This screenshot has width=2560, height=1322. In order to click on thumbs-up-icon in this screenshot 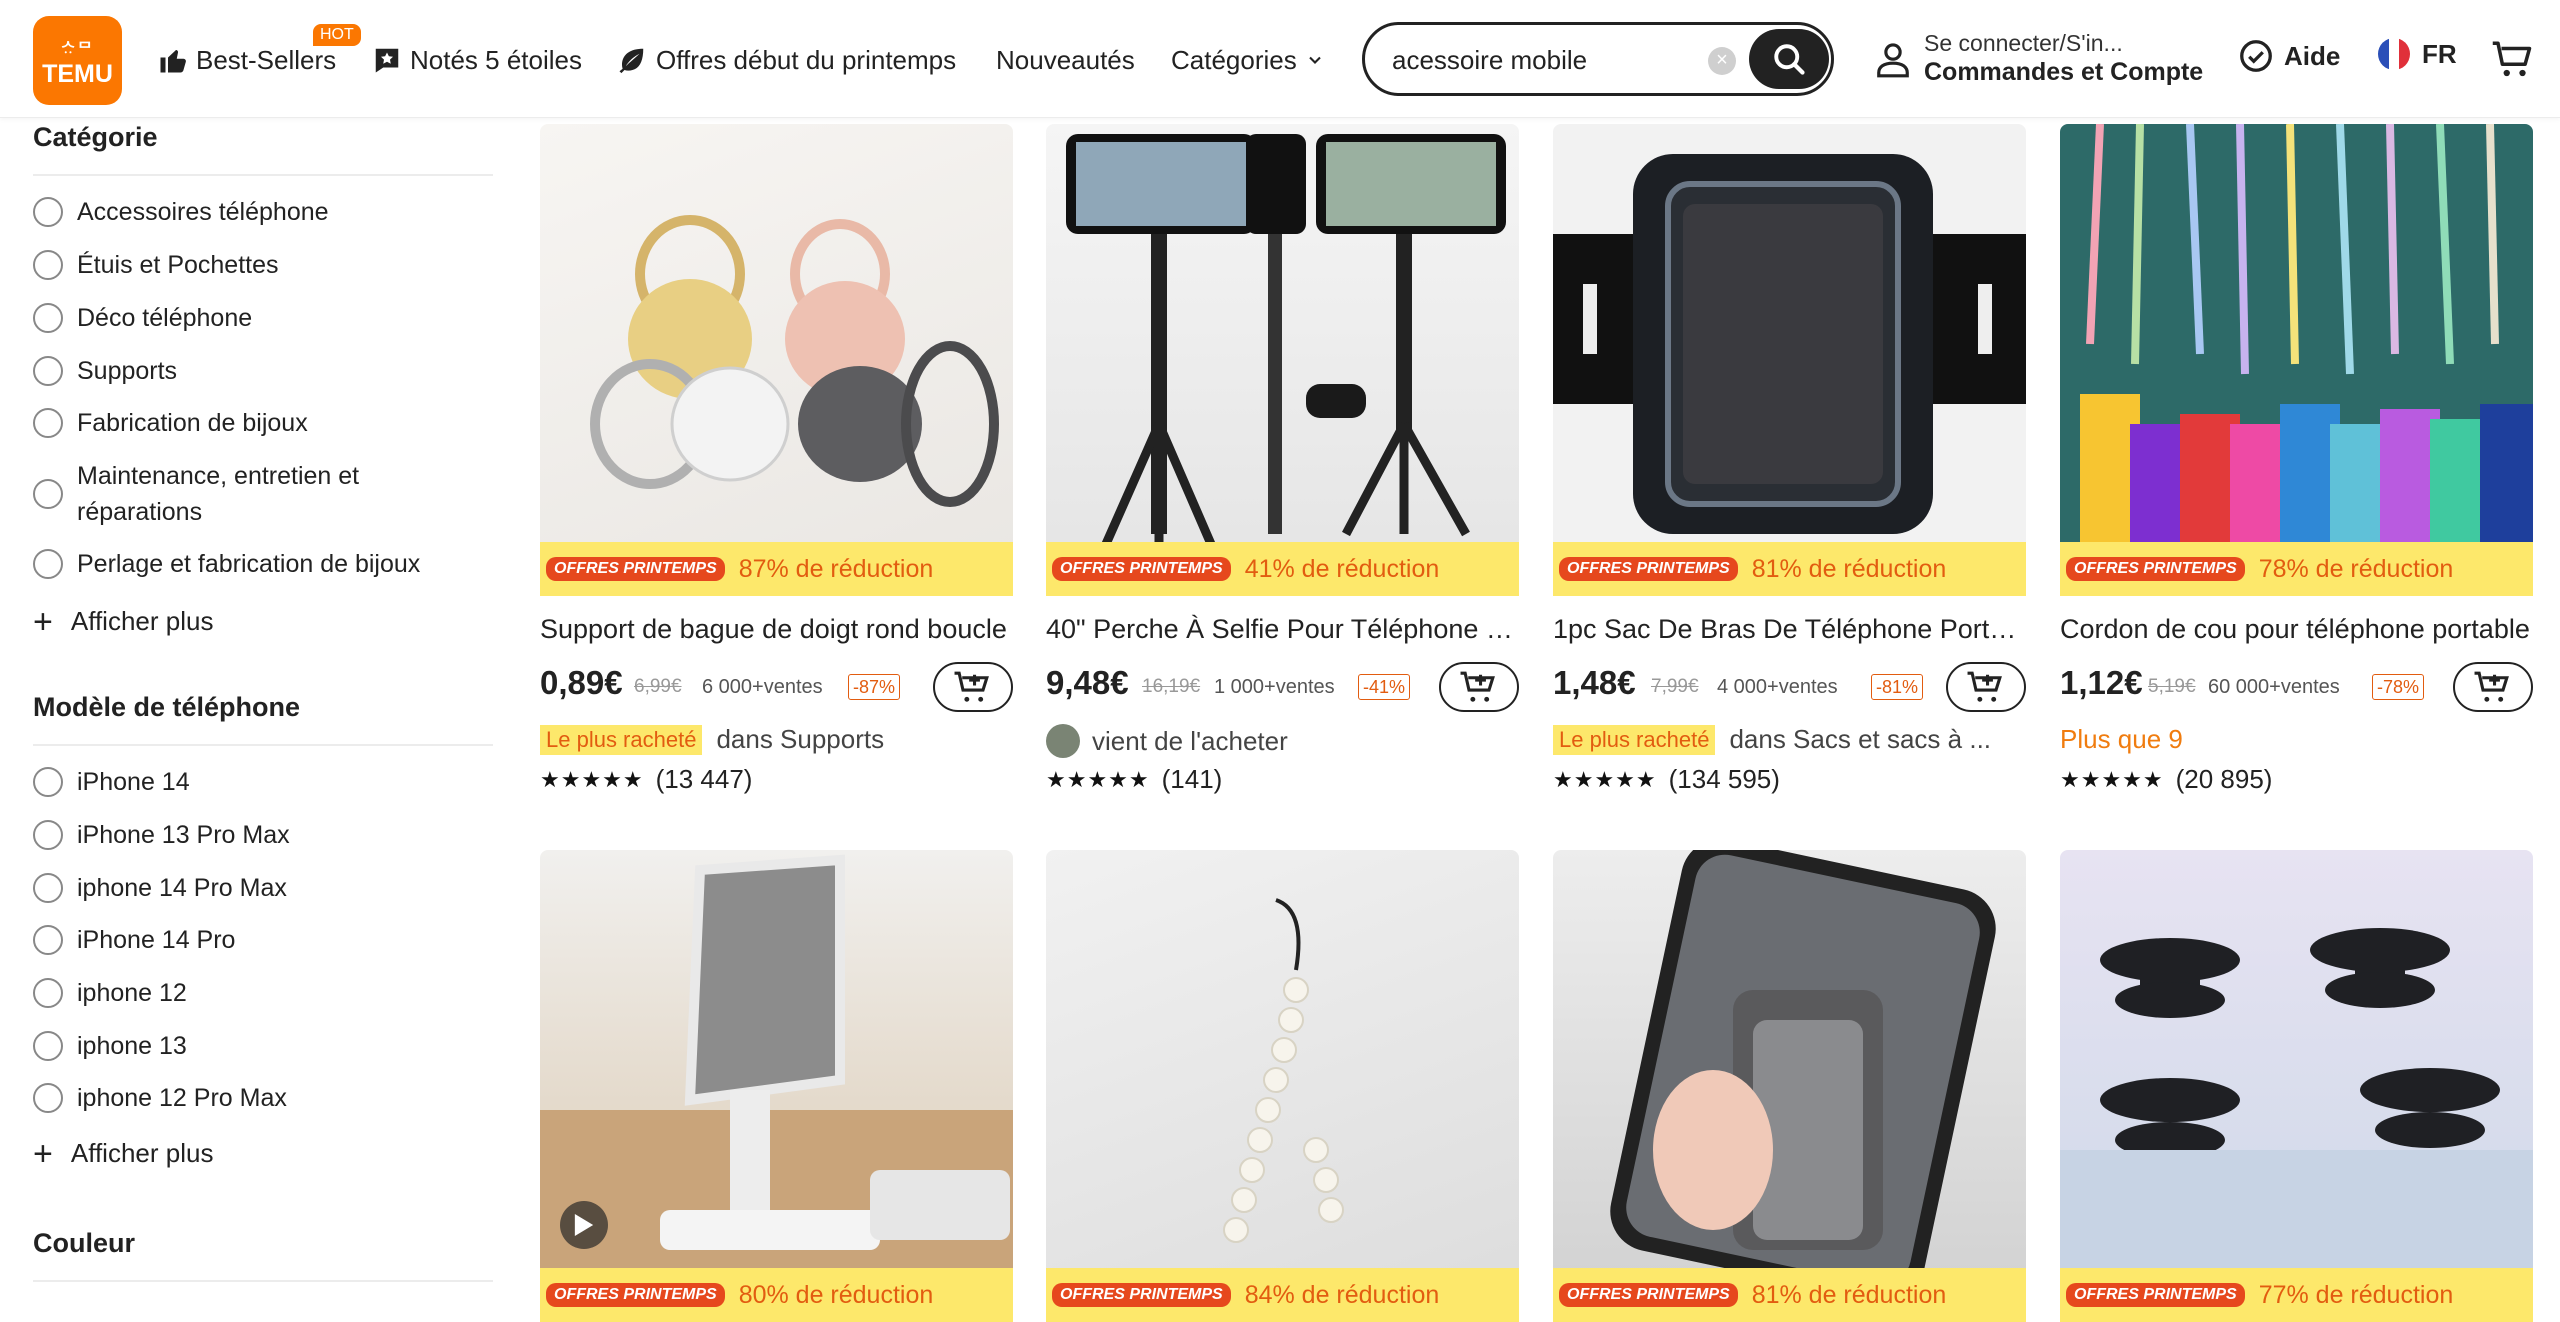, I will do `click(173, 61)`.